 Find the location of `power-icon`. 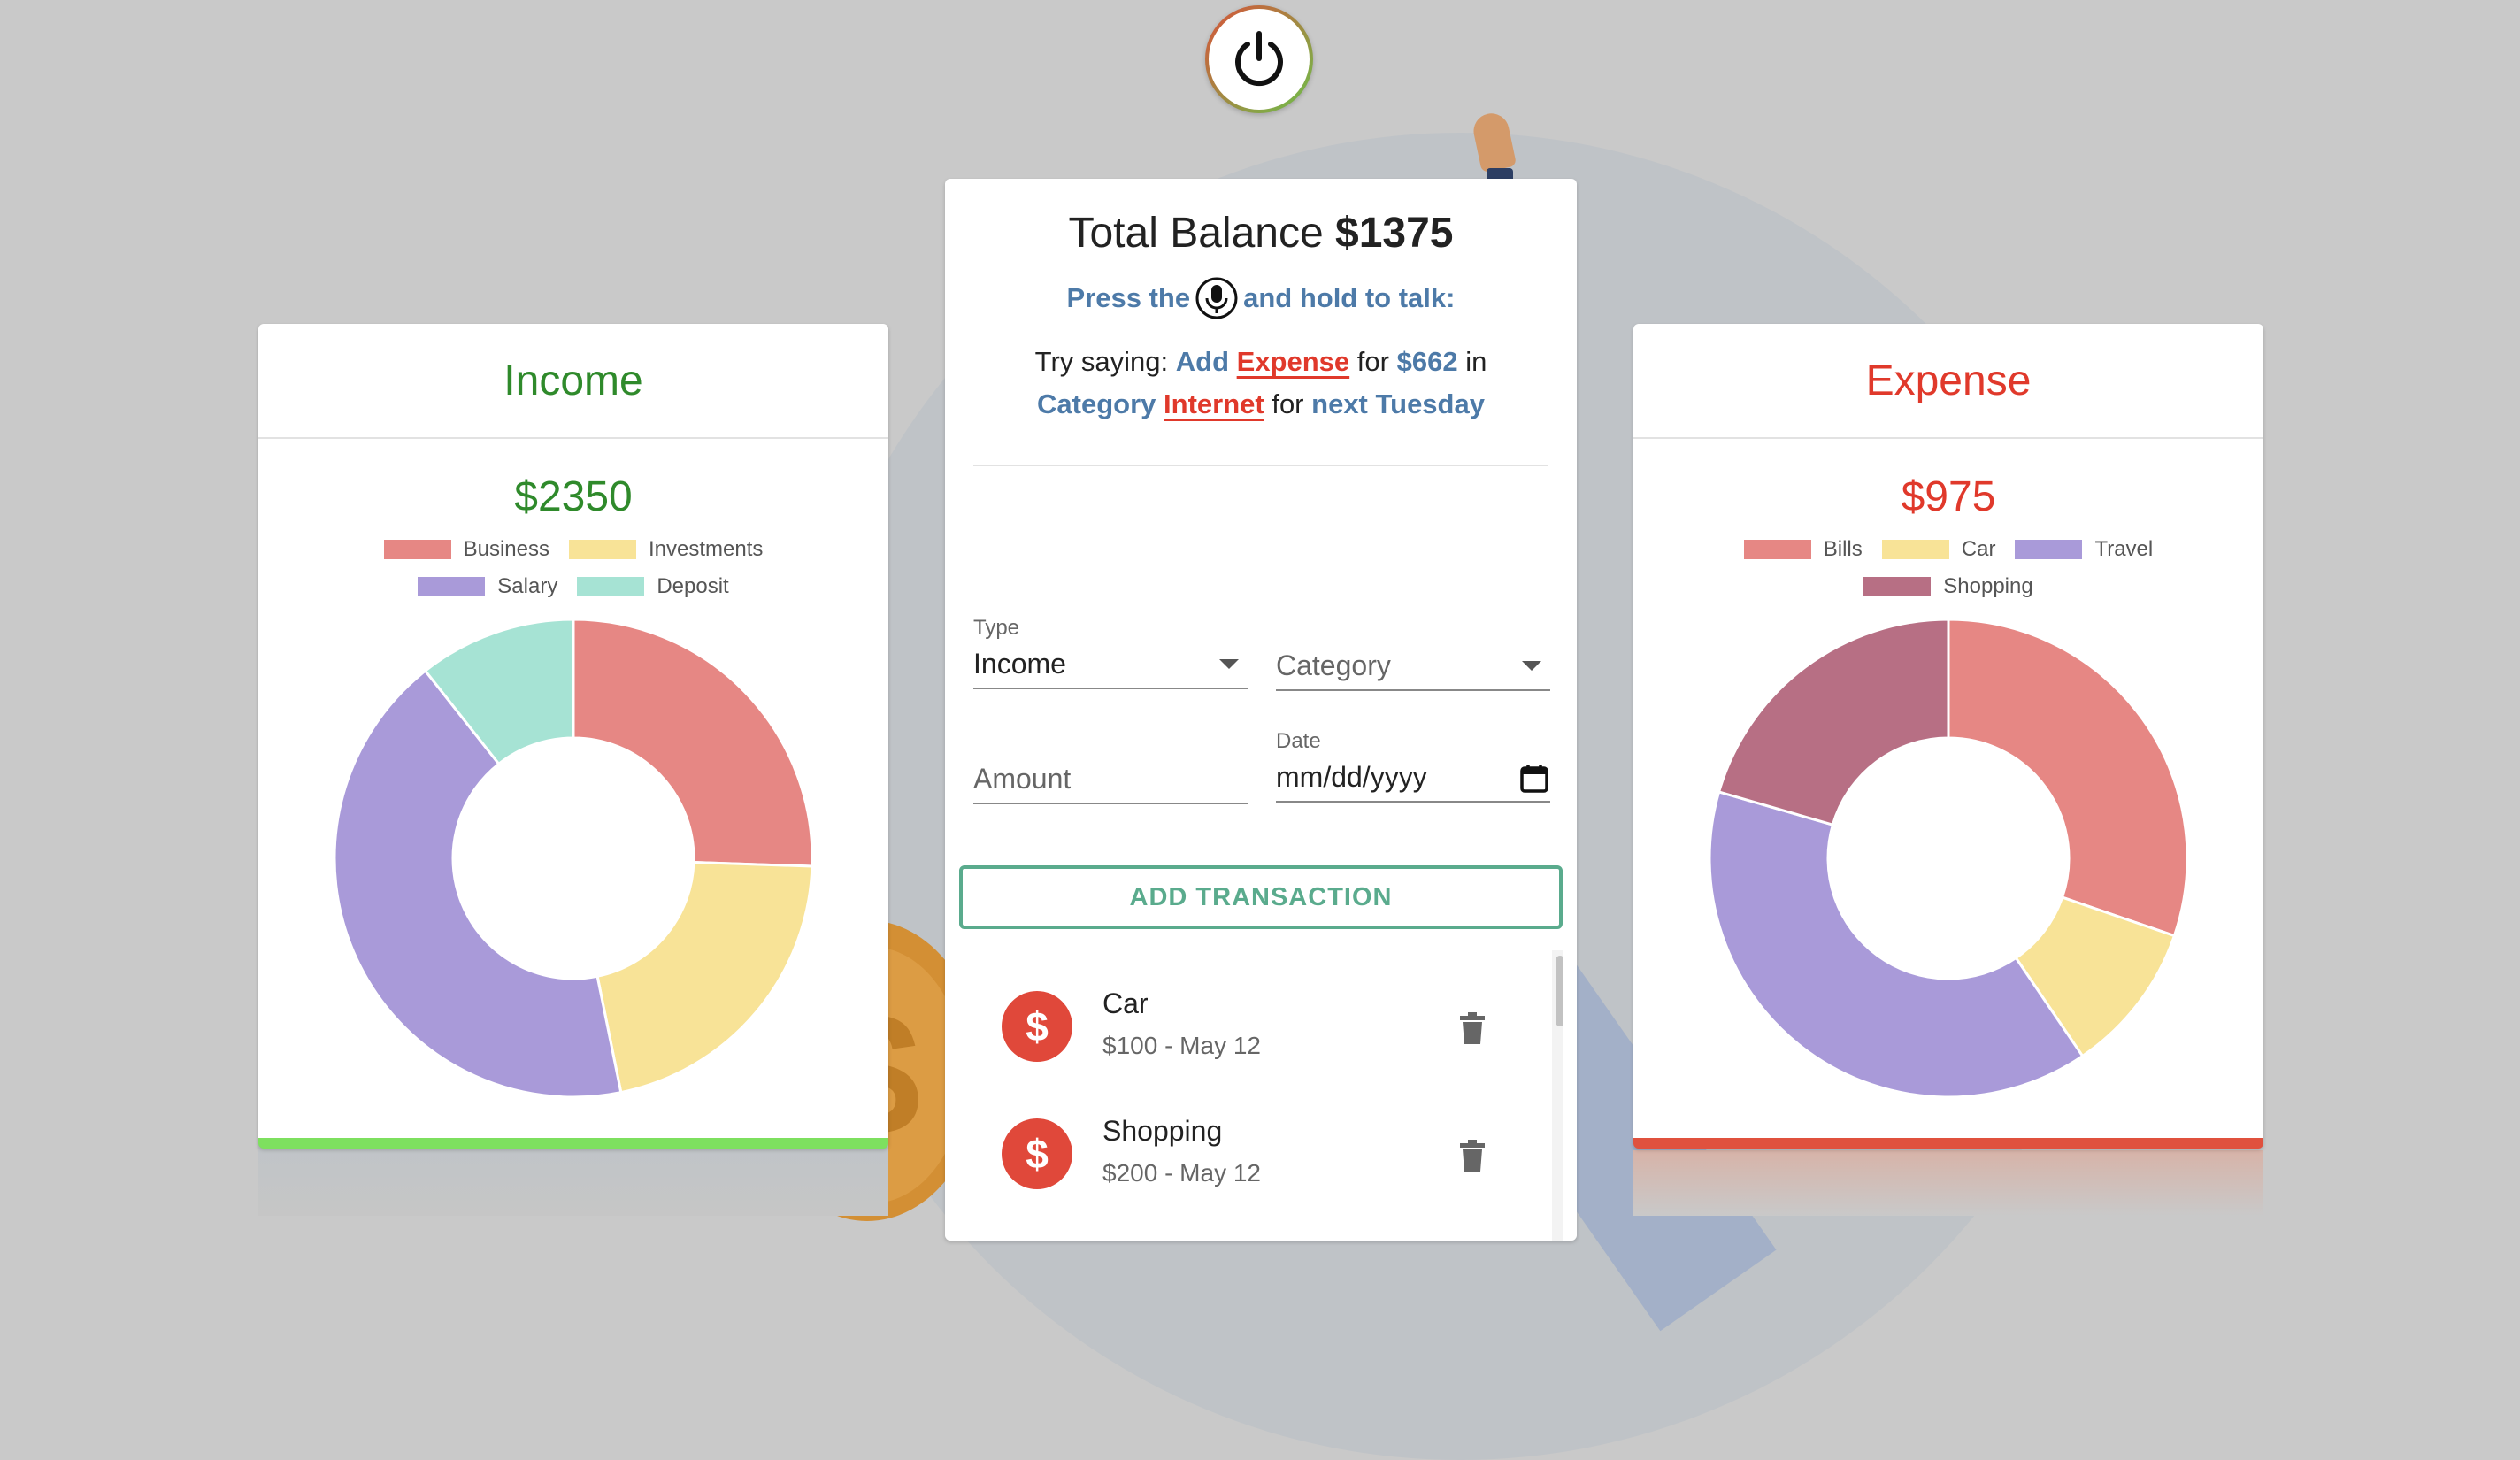

power-icon is located at coordinates (1259, 59).